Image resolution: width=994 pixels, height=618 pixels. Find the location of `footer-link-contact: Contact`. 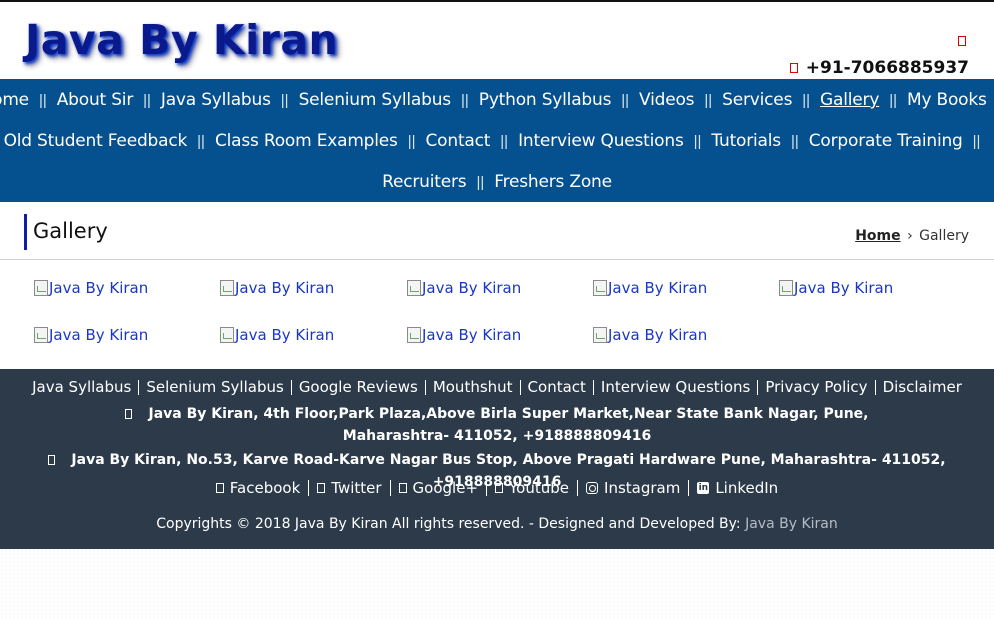

footer-link-contact: Contact is located at coordinates (557, 387).